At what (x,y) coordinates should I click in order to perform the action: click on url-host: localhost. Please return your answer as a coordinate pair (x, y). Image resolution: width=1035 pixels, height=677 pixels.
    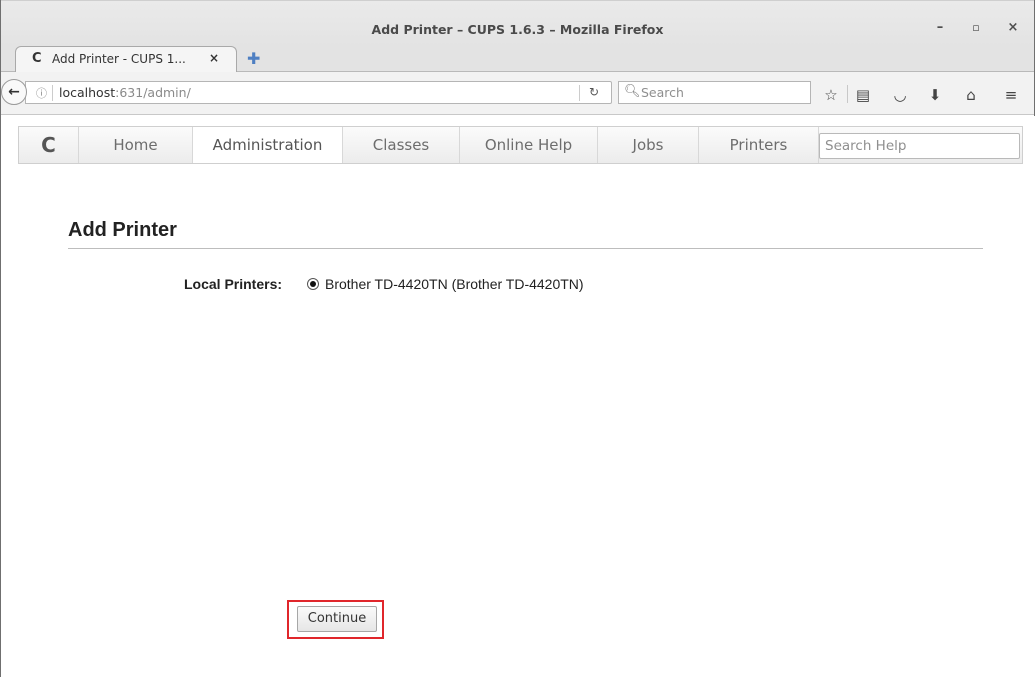
    Looking at the image, I should click on (87, 92).